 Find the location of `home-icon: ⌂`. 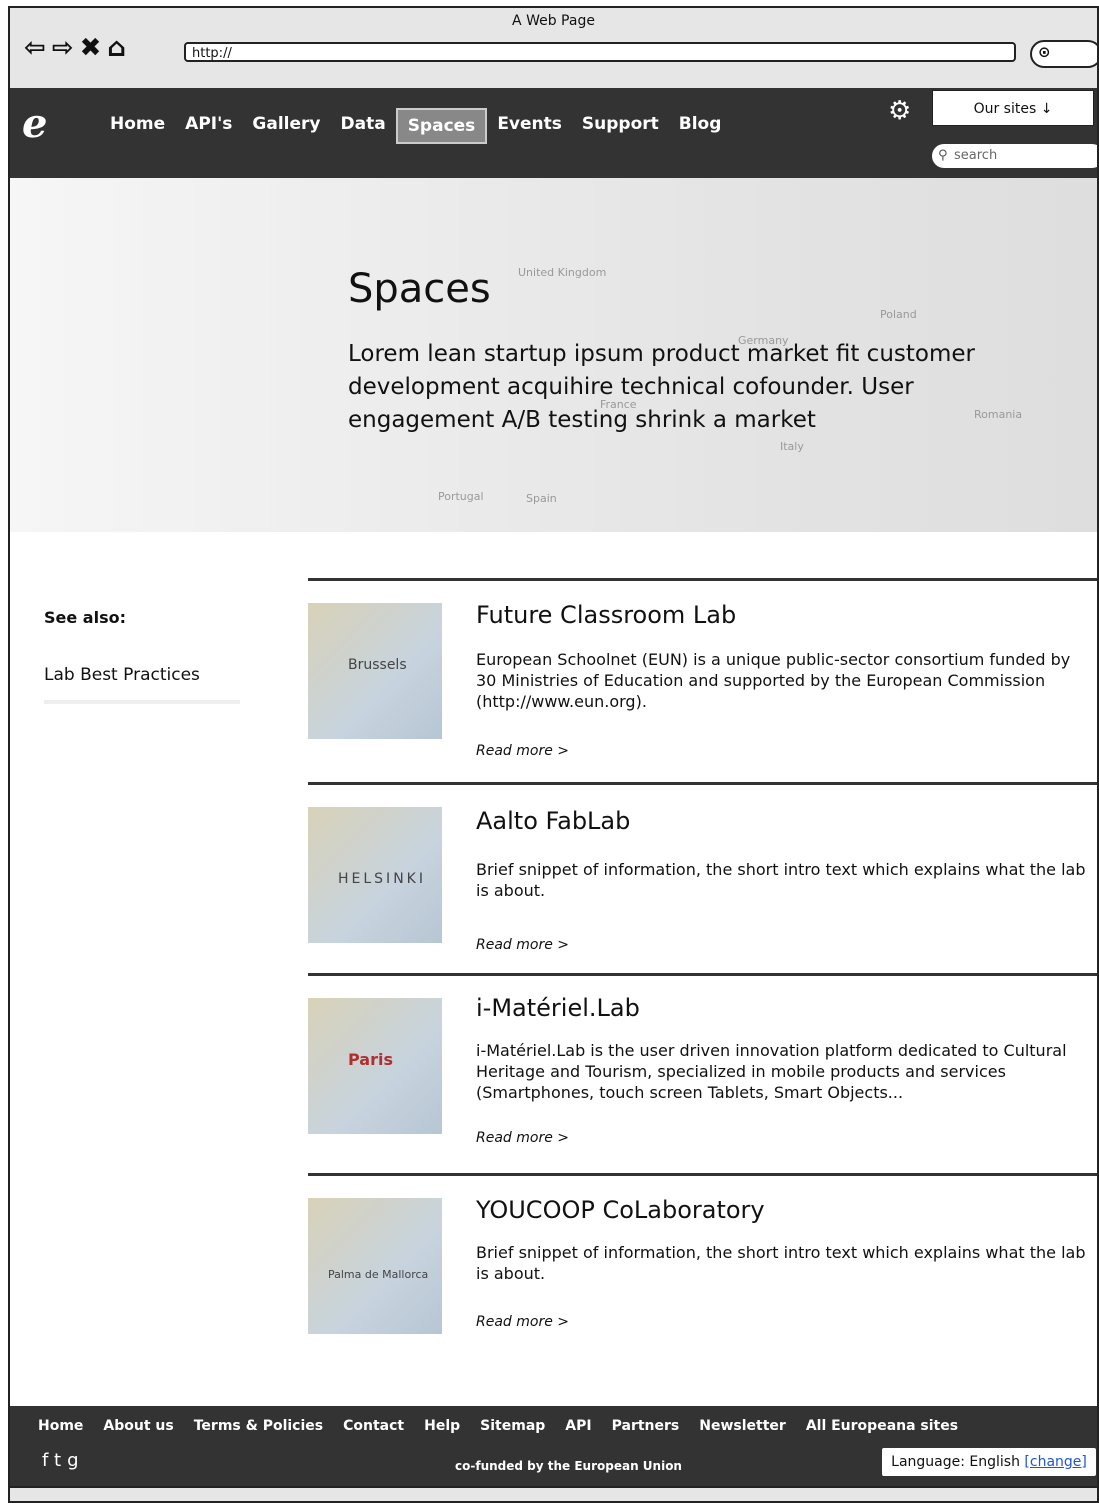

home-icon: ⌂ is located at coordinates (116, 48).